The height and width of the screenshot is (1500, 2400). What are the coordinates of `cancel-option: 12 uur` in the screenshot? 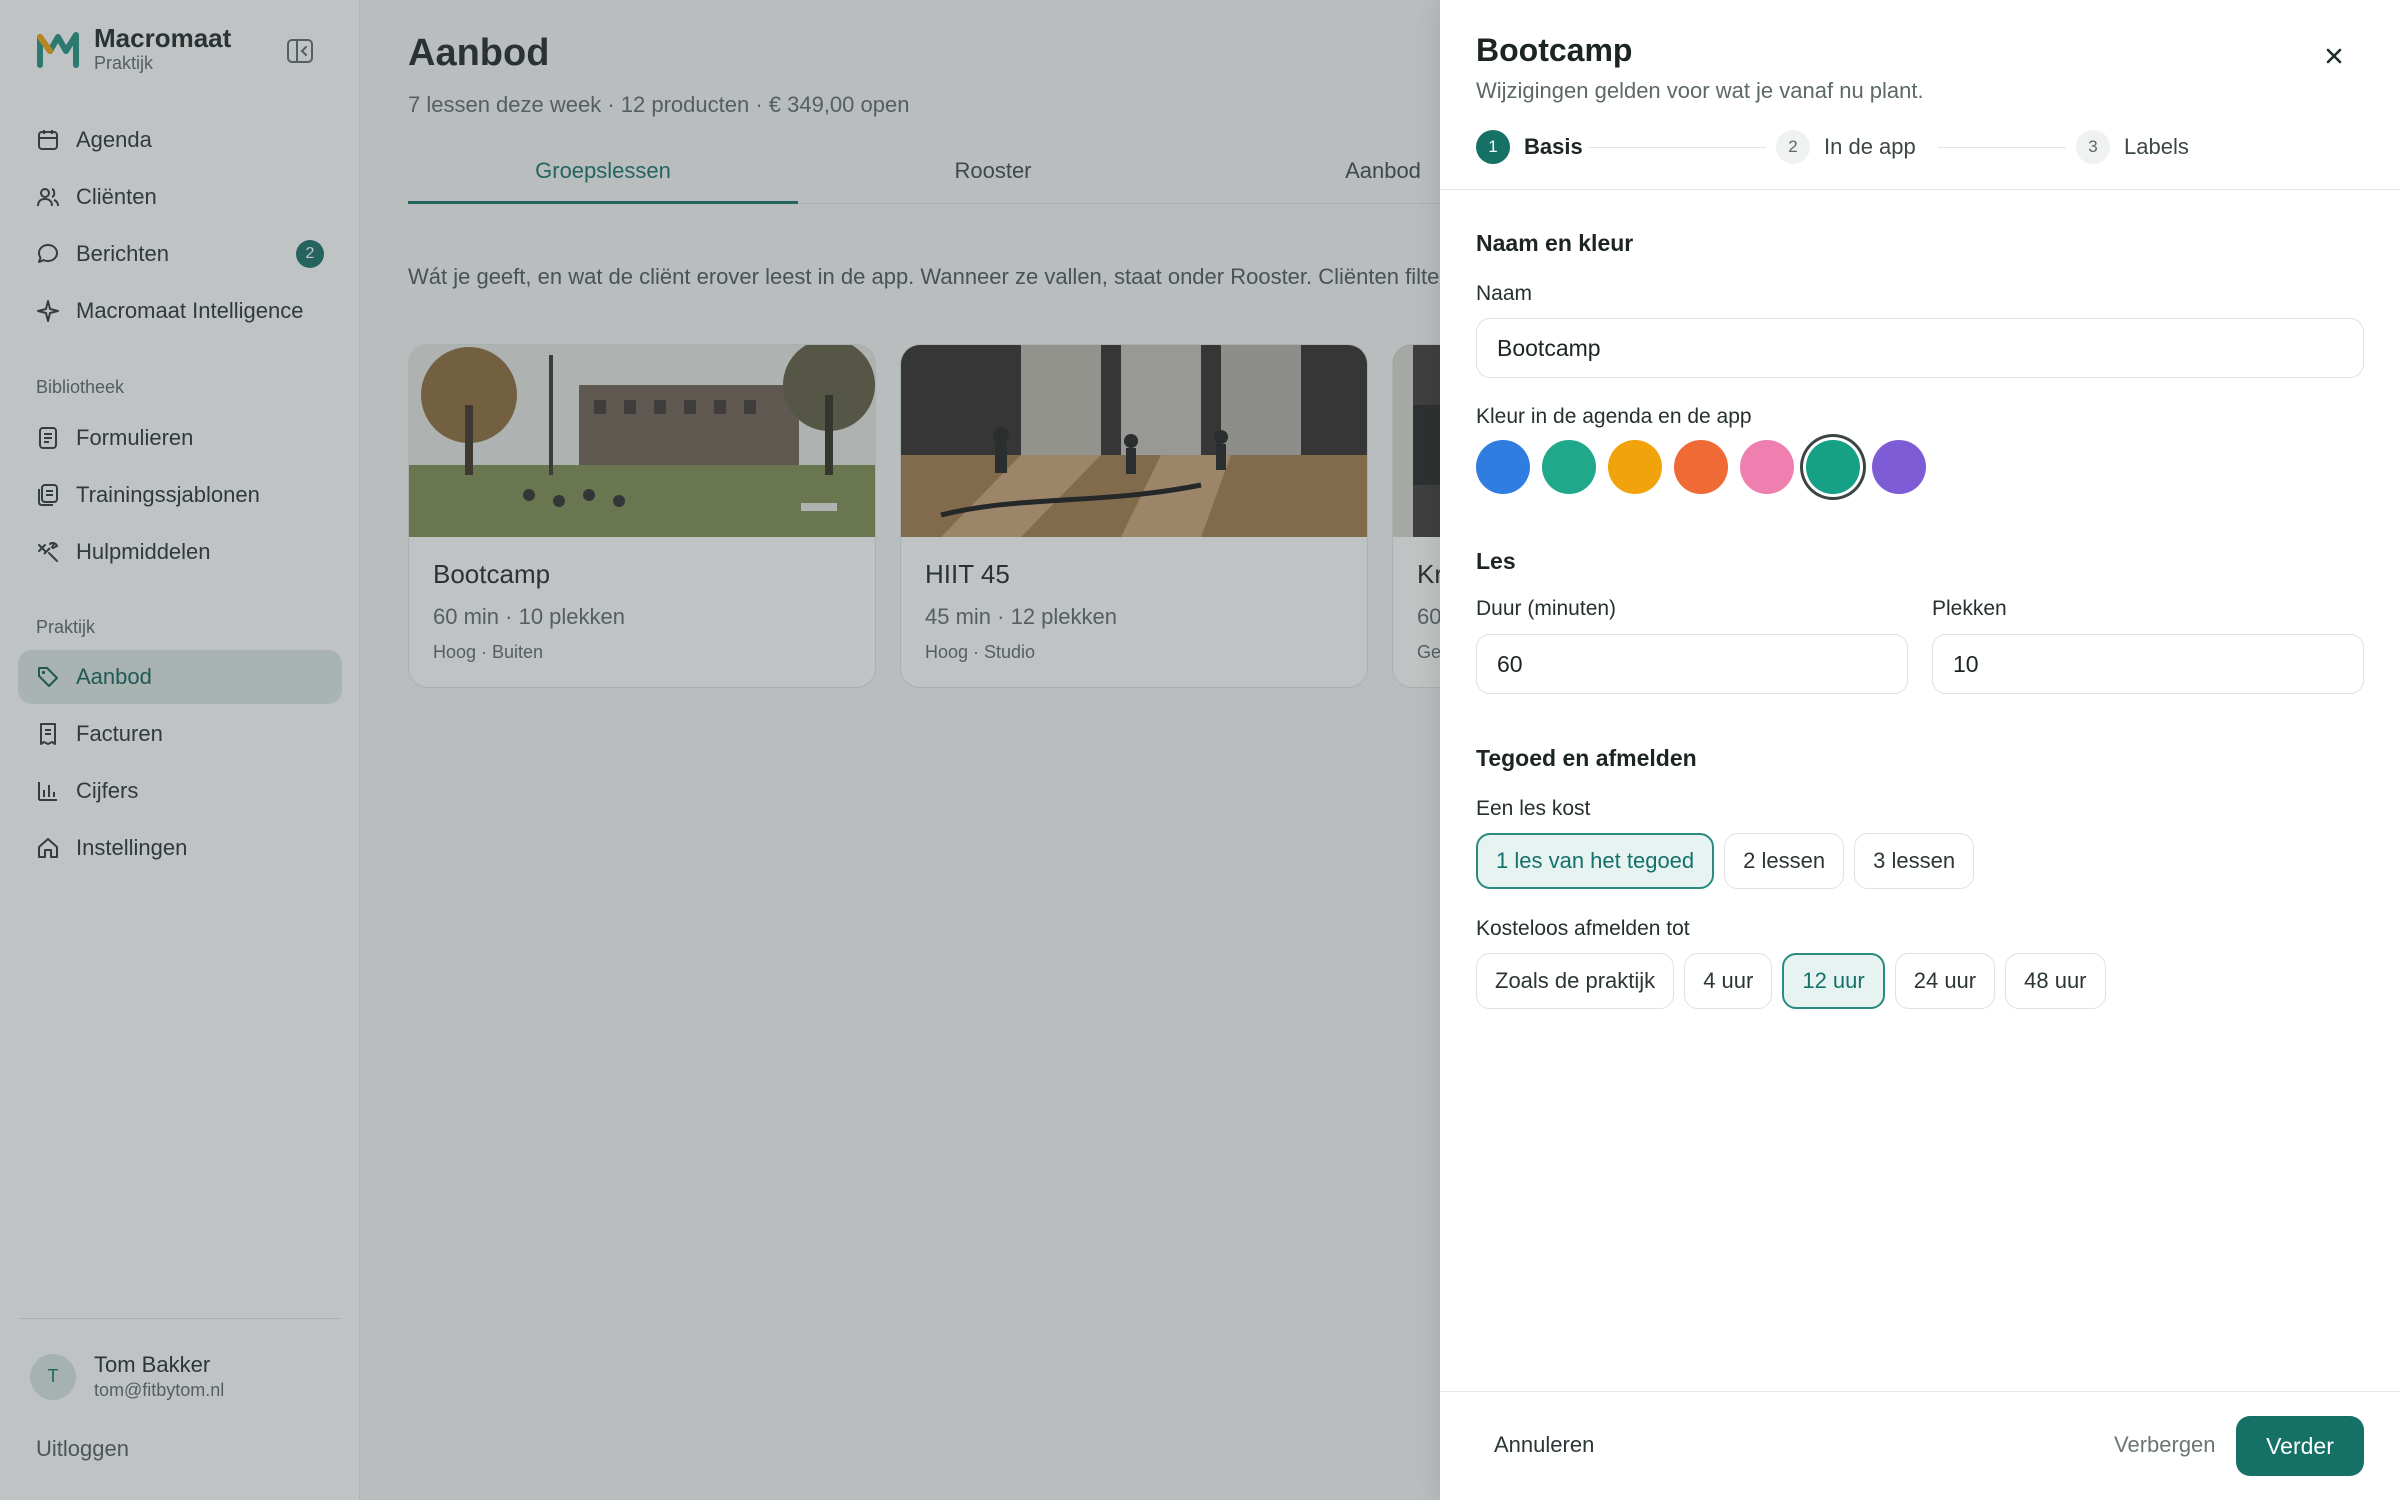 It's located at (1833, 981).